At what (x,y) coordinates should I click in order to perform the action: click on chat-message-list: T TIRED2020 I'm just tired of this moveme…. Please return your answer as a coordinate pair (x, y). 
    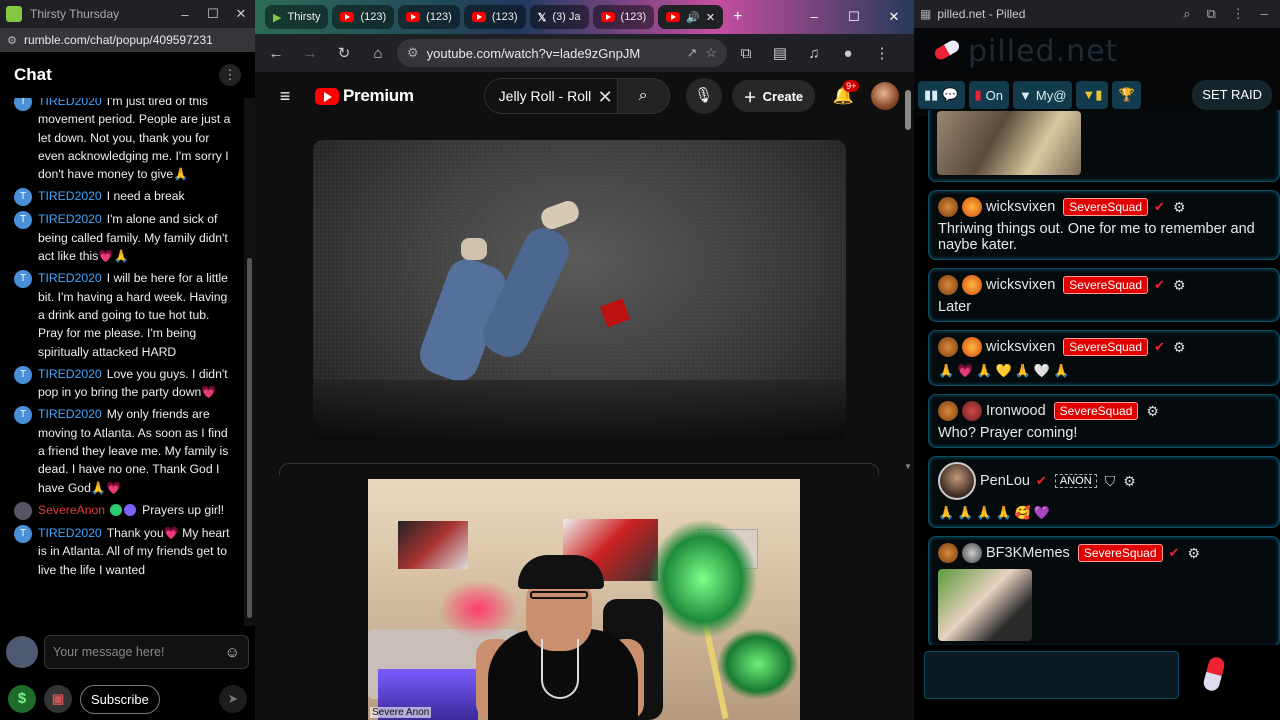
    Looking at the image, I should click on (122, 362).